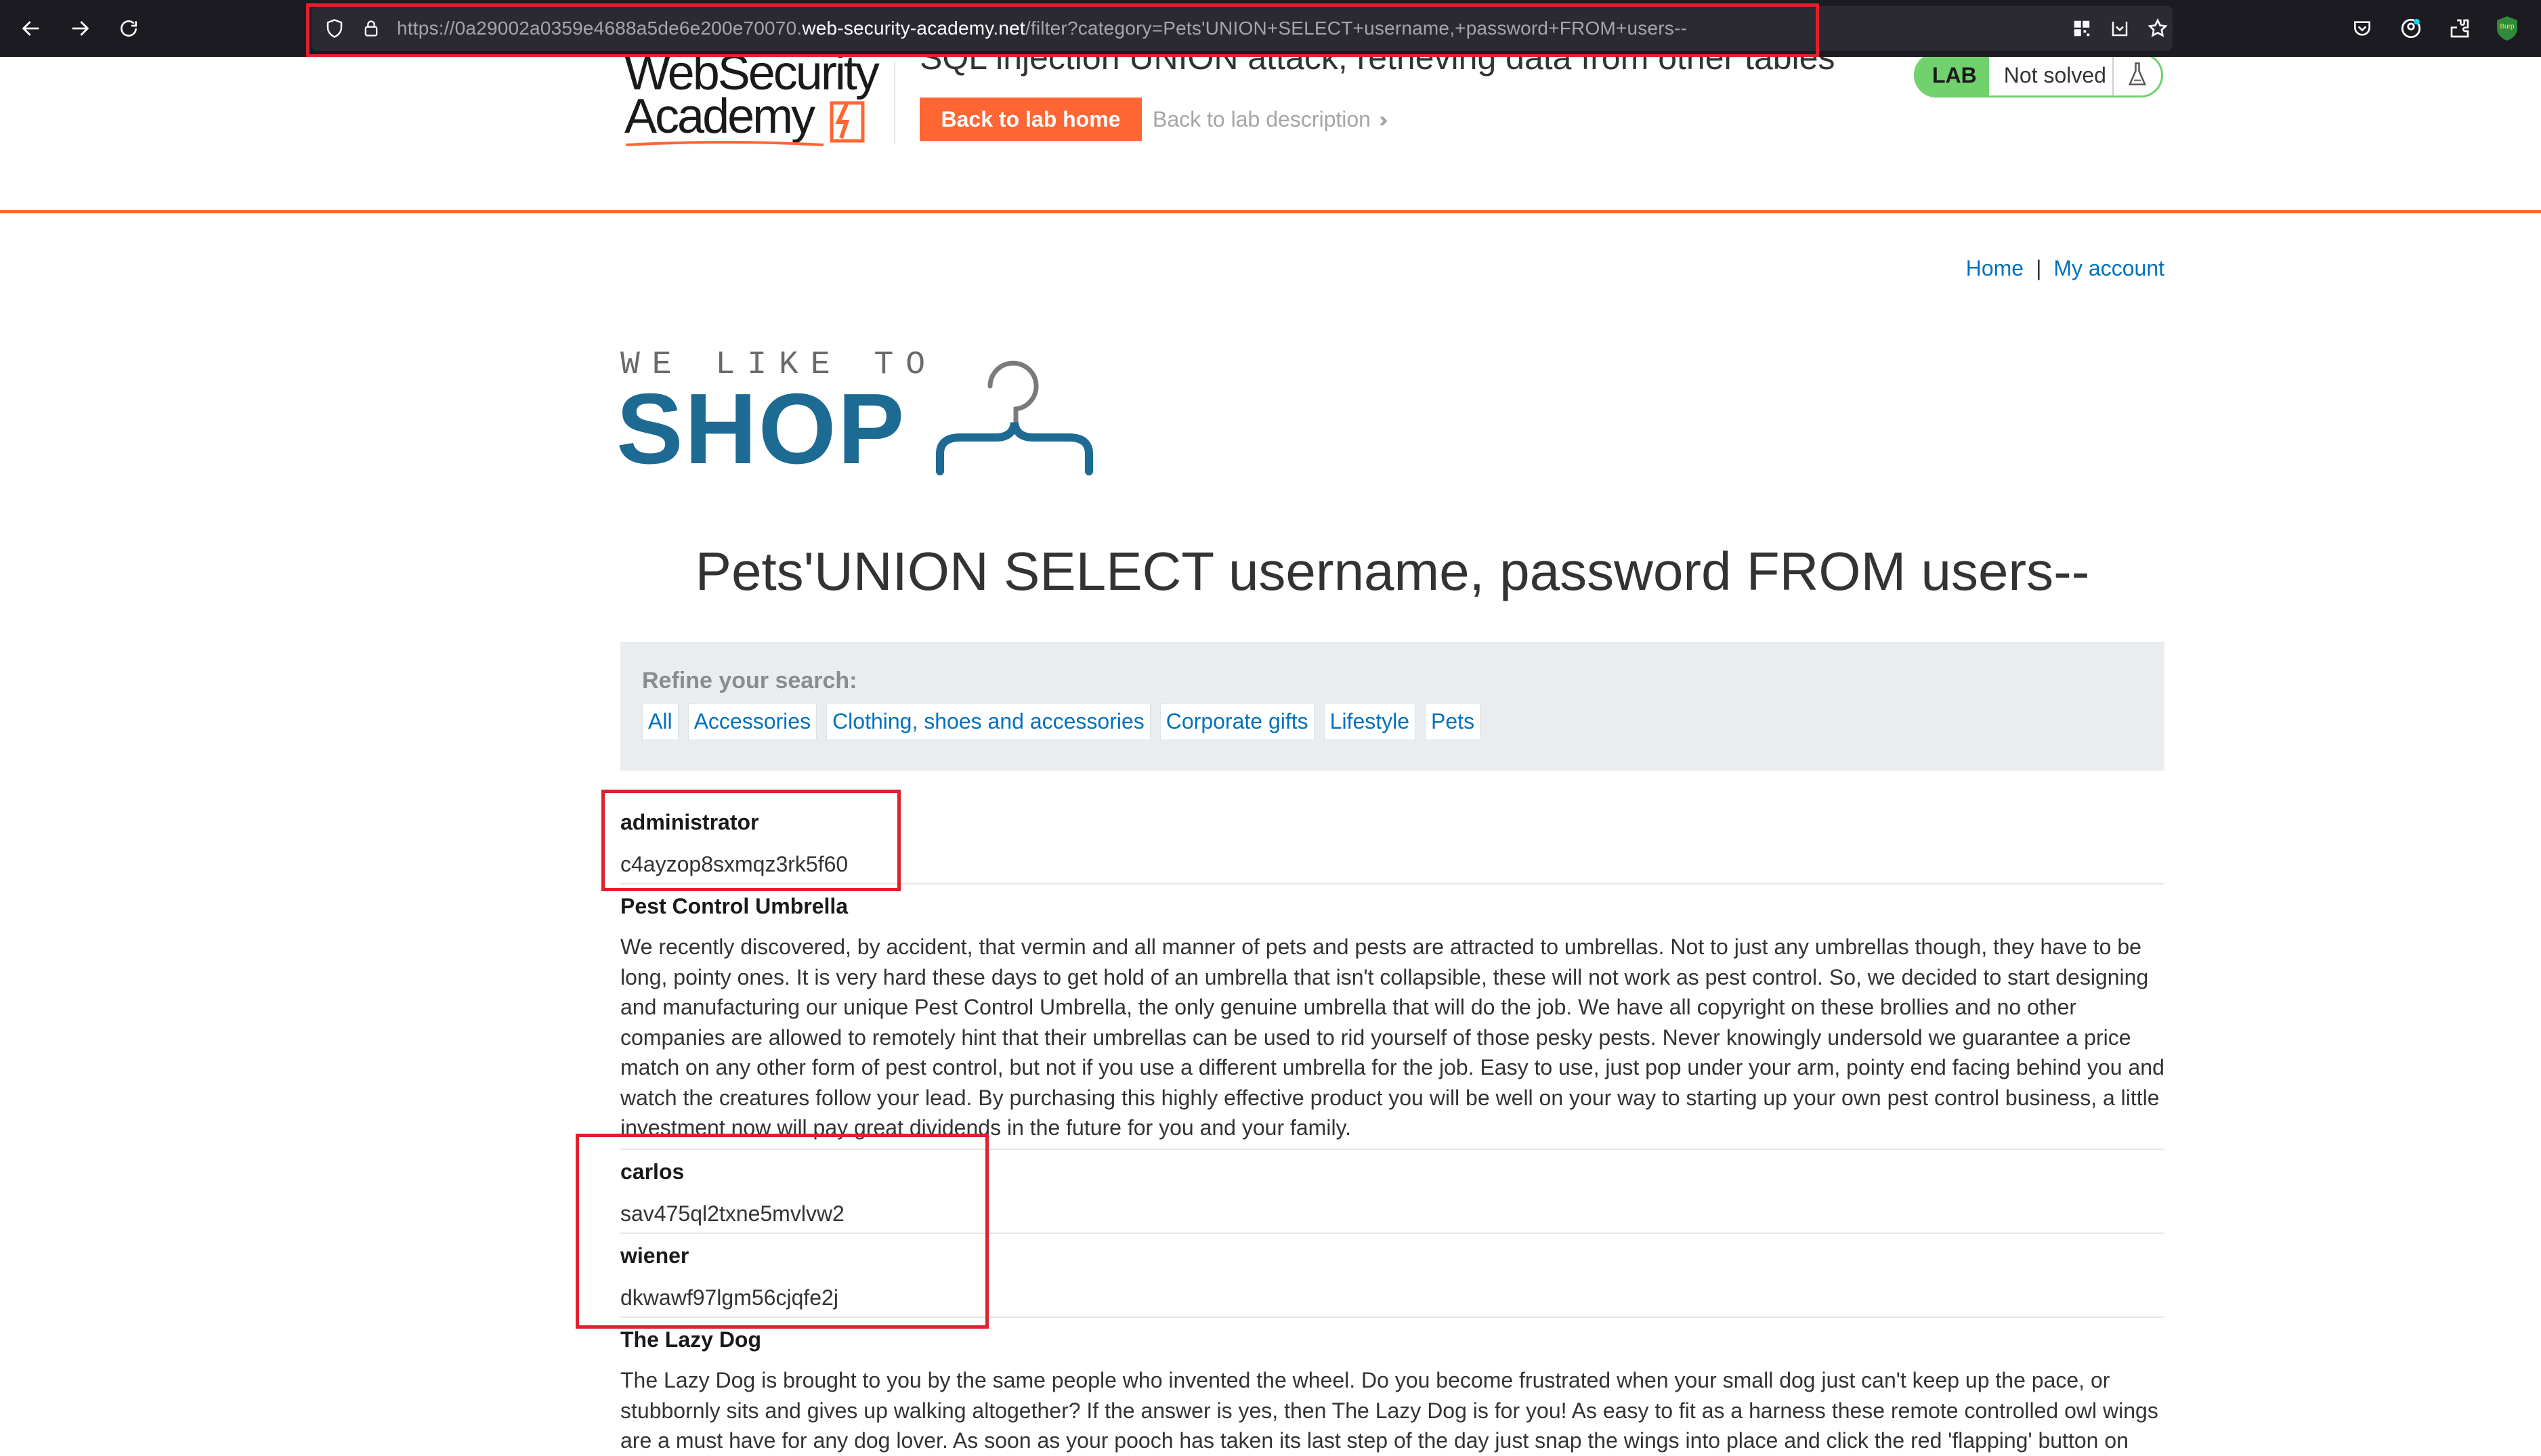 The image size is (2541, 1456). What do you see at coordinates (783, 1231) in the screenshot?
I see `highlight-user-credentials` at bounding box center [783, 1231].